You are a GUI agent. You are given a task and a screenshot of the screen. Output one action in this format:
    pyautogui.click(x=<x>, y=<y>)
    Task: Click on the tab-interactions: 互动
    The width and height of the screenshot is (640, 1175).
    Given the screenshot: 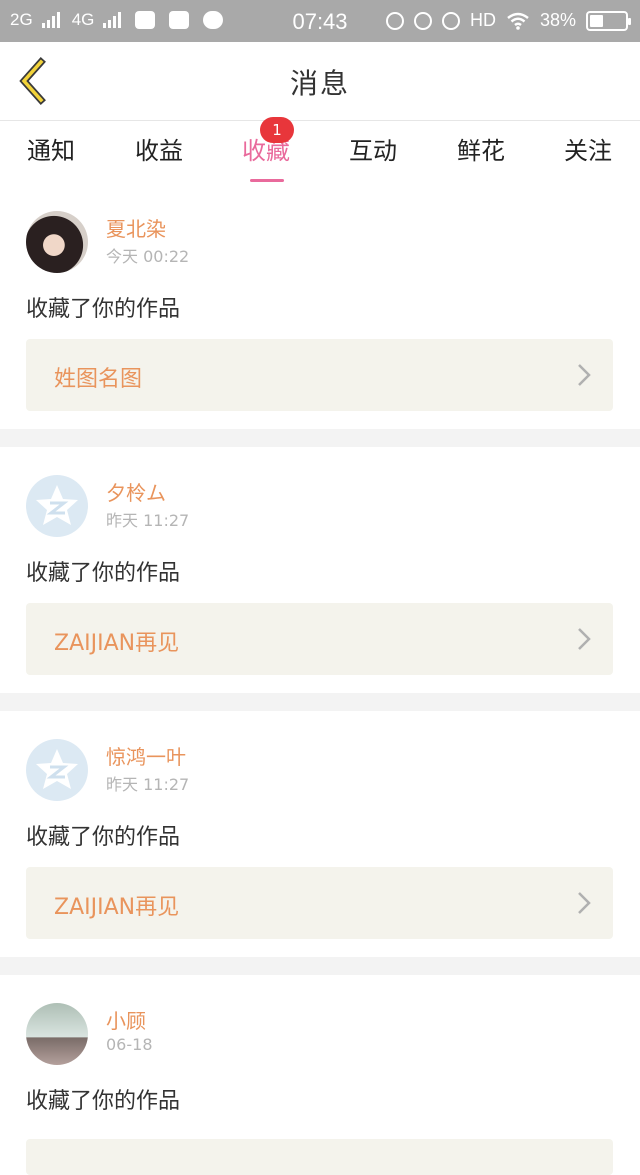 What is the action you would take?
    pyautogui.click(x=373, y=148)
    